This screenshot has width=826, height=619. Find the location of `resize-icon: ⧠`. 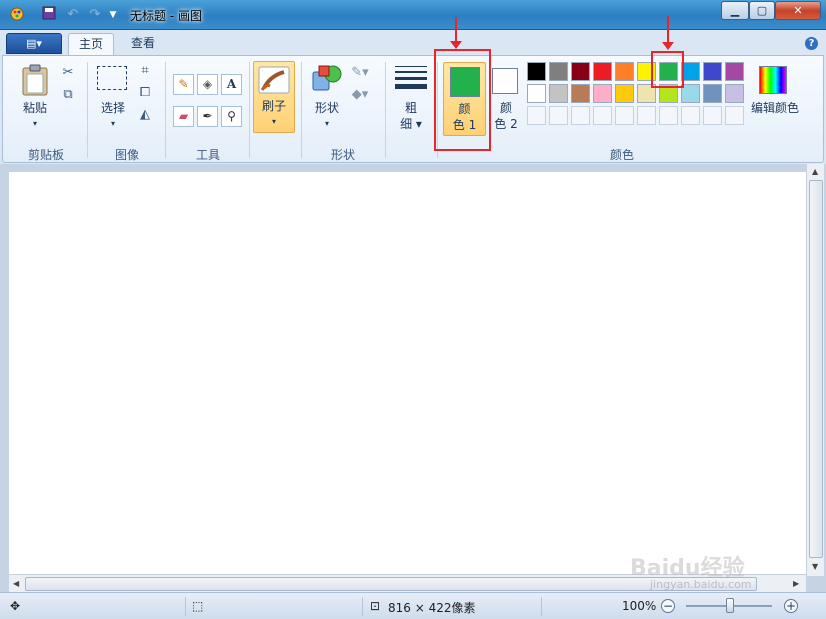

resize-icon: ⧠ is located at coordinates (145, 93).